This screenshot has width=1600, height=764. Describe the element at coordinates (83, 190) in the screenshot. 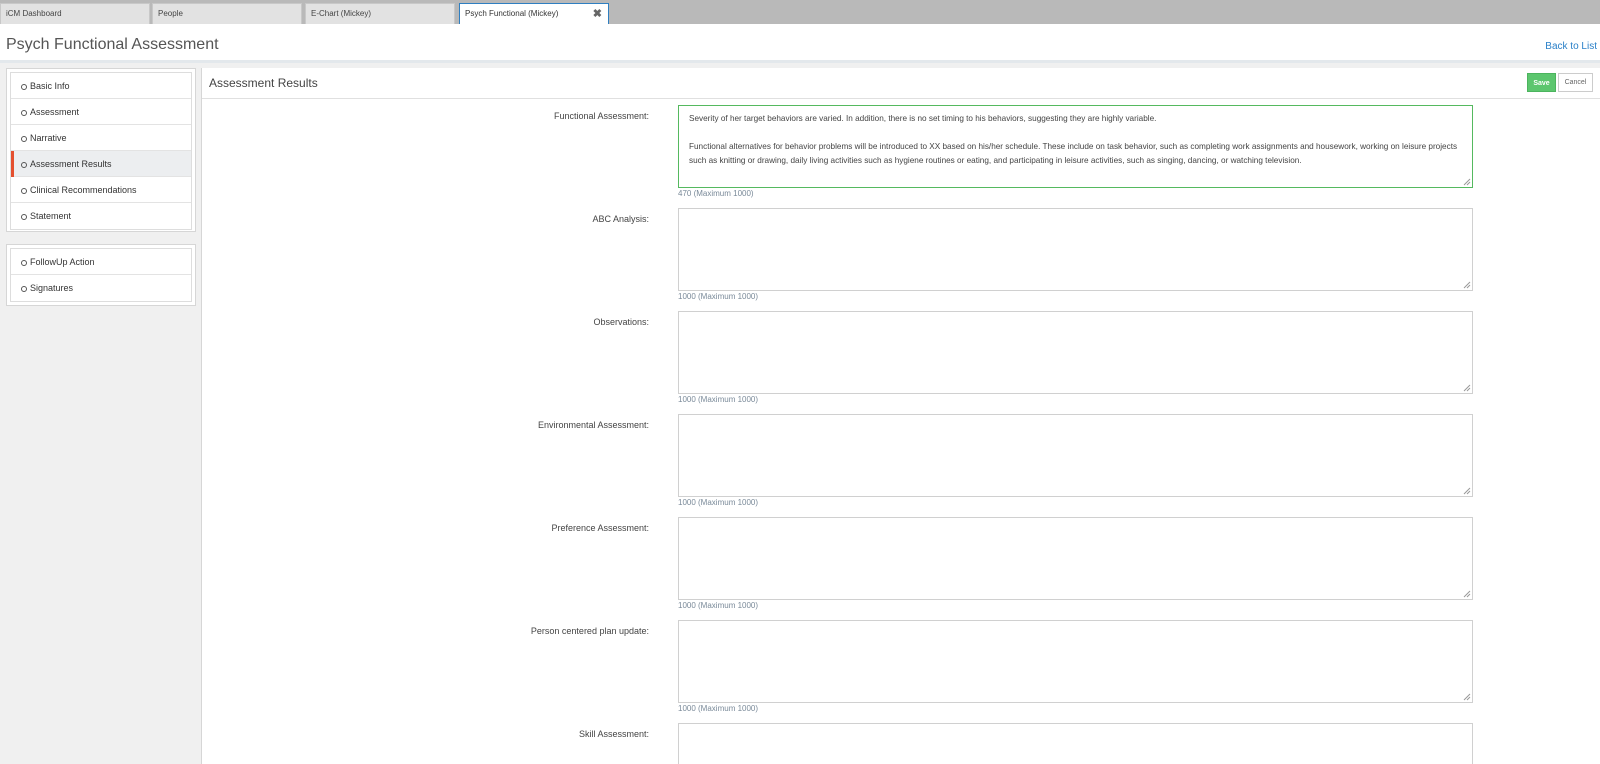

I see `nav-item-label: Clinical Recommendations` at that location.